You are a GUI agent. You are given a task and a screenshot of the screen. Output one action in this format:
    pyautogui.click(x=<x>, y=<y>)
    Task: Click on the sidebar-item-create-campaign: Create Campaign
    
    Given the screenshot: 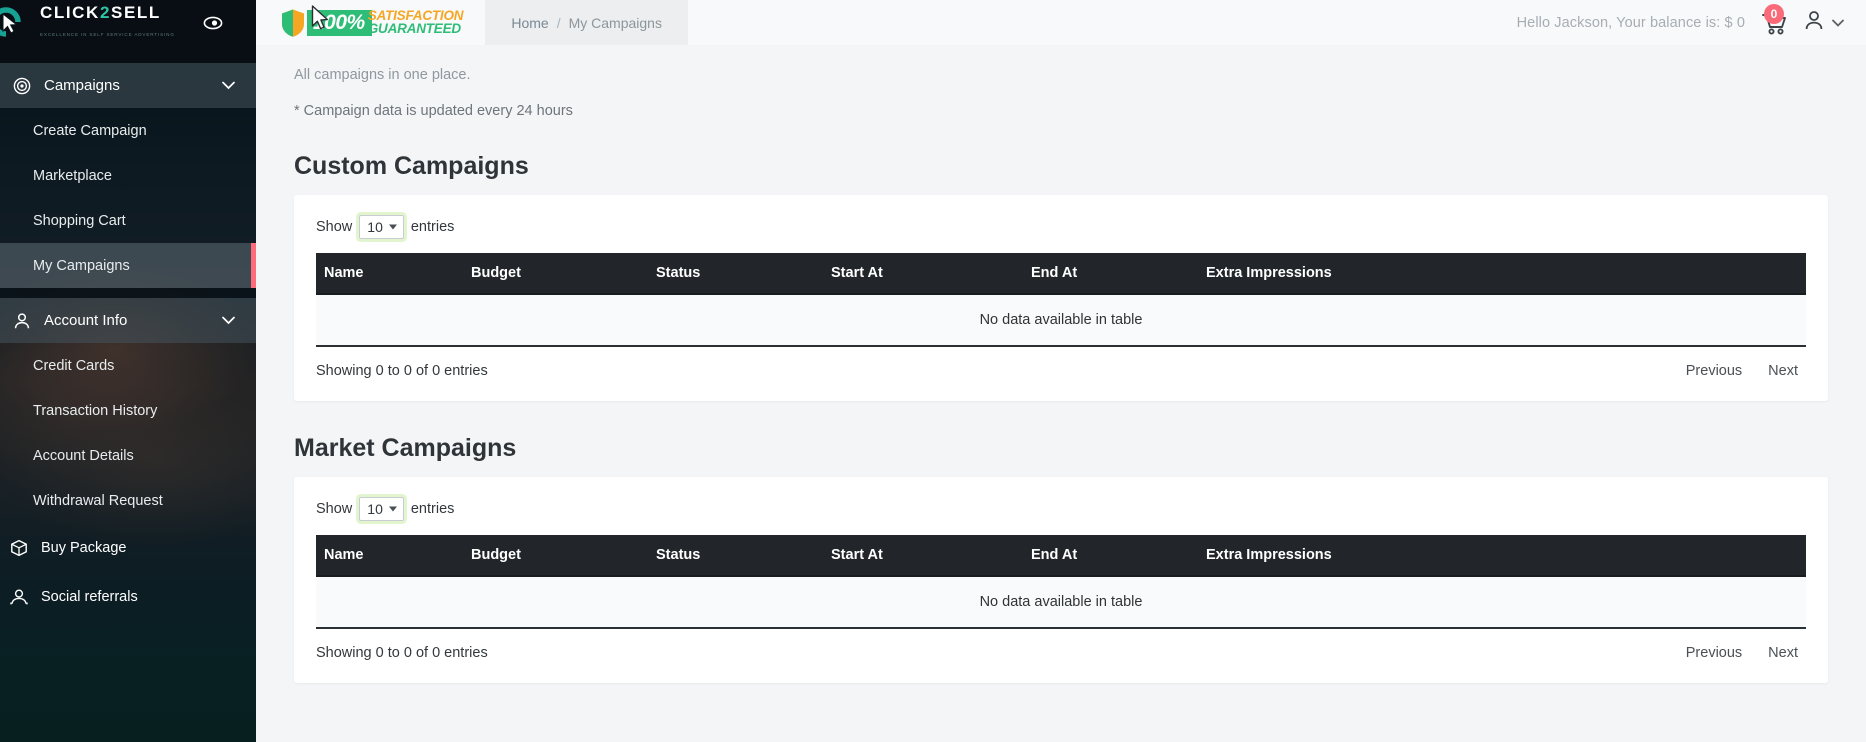 What is the action you would take?
    pyautogui.click(x=128, y=130)
    